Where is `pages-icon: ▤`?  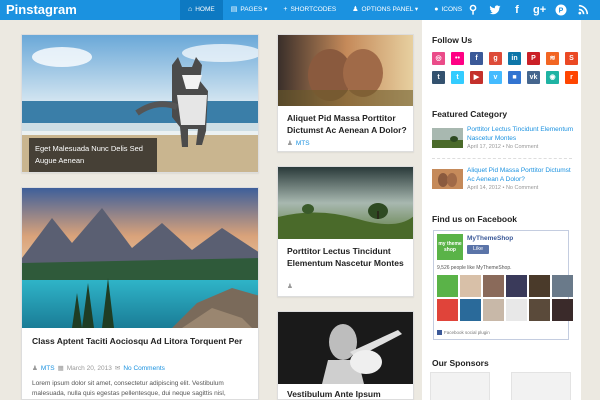 pages-icon: ▤ is located at coordinates (234, 9).